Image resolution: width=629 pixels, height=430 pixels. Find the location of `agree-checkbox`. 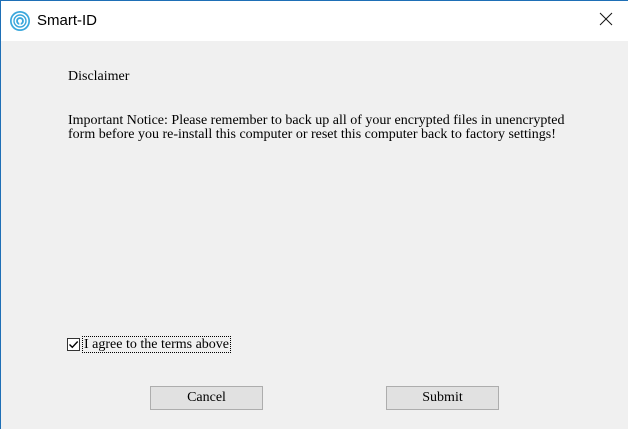

agree-checkbox is located at coordinates (73, 344).